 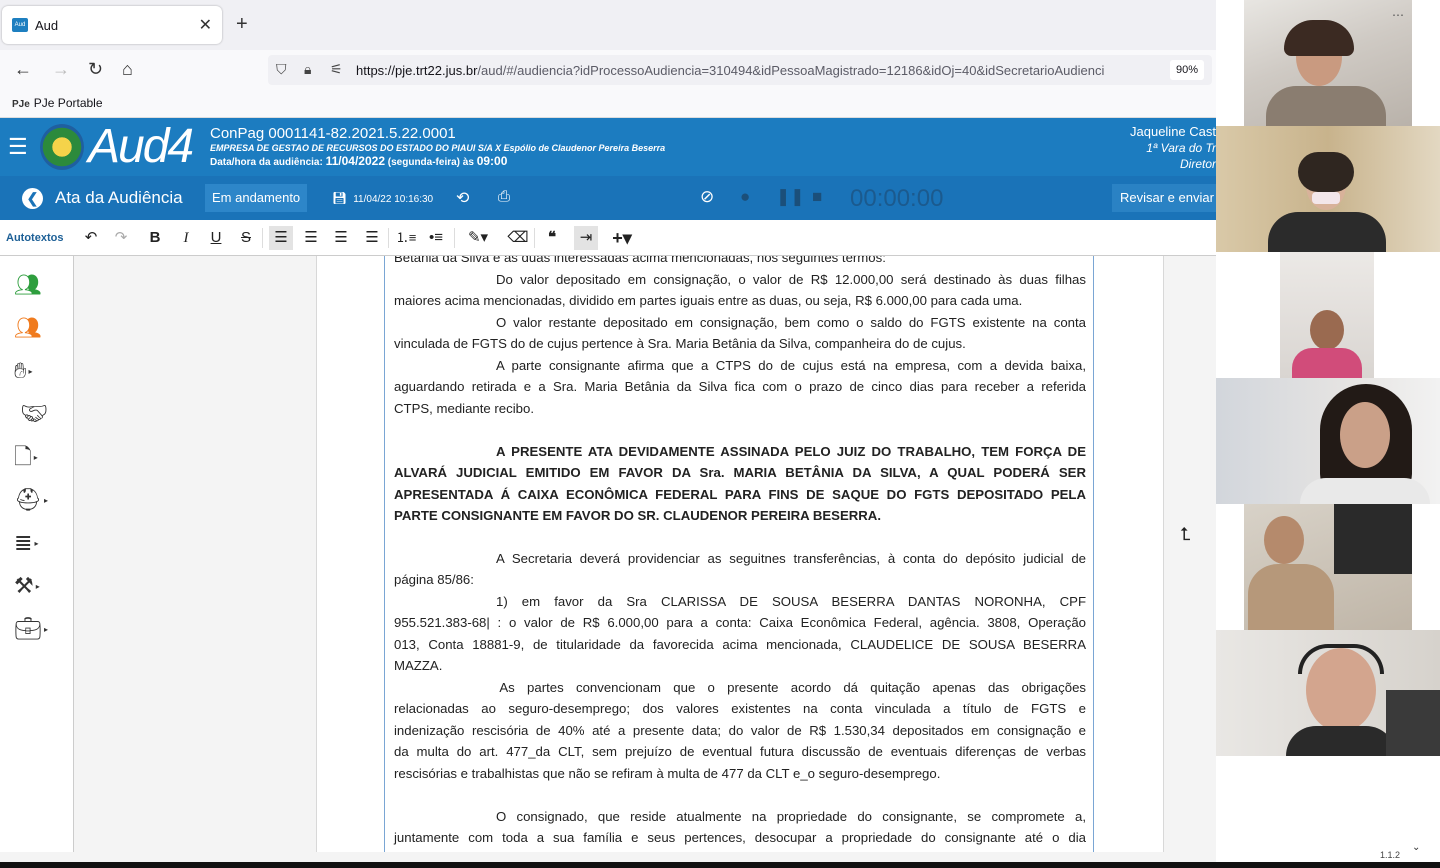 What do you see at coordinates (32, 198) in the screenshot?
I see `back-button: ❮` at bounding box center [32, 198].